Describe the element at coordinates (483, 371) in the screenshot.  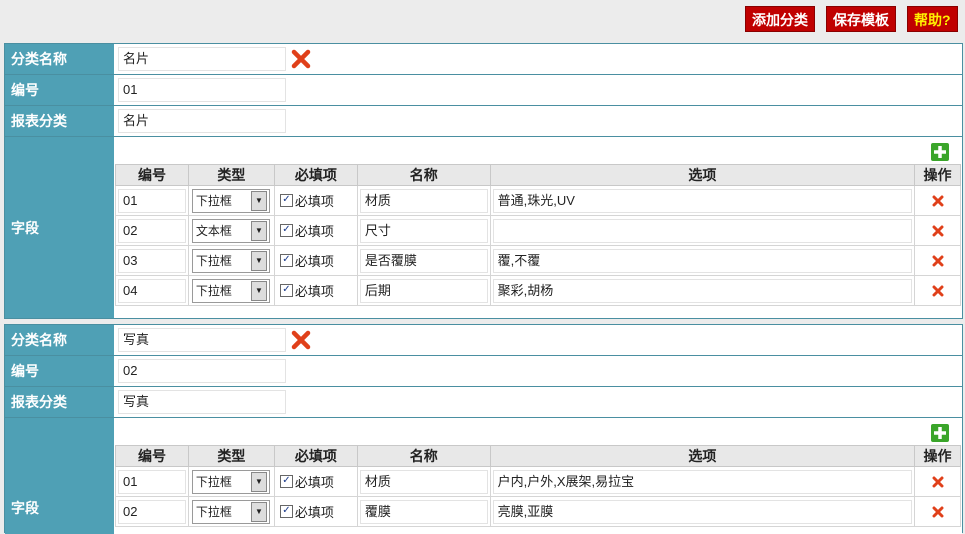
I see `category-number-row: 编号 02` at that location.